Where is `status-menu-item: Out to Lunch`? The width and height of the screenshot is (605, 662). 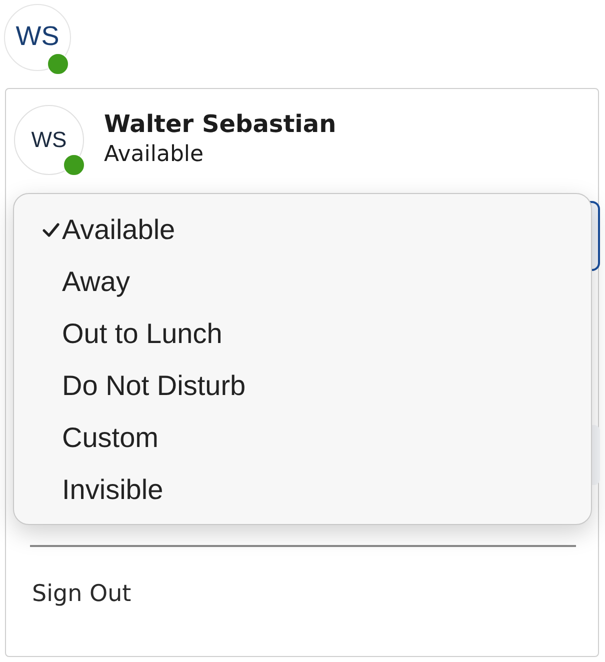 status-menu-item: Out to Lunch is located at coordinates (302, 334).